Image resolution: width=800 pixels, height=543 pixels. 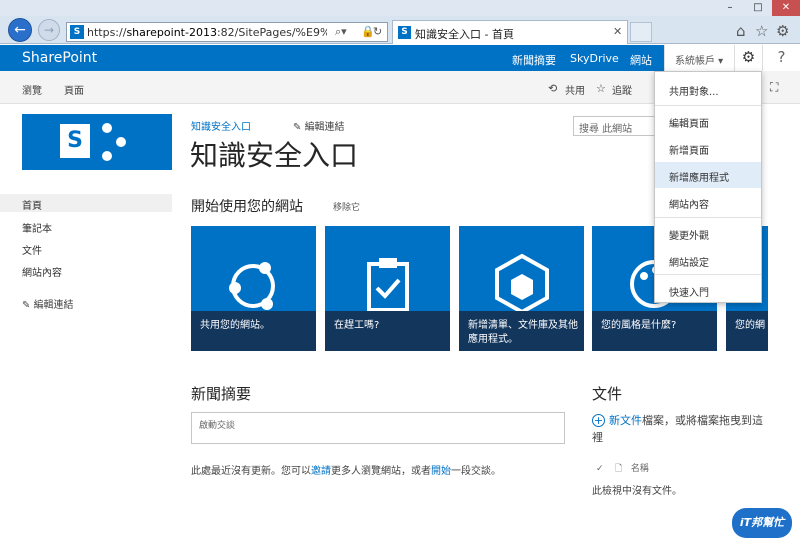 What do you see at coordinates (748, 58) in the screenshot?
I see `settings-gear-icon: ⚙` at bounding box center [748, 58].